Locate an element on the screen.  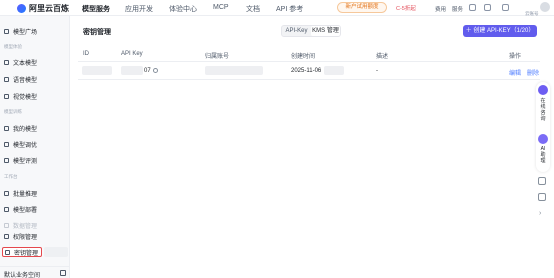
delete-link: 删除 is located at coordinates (533, 72).